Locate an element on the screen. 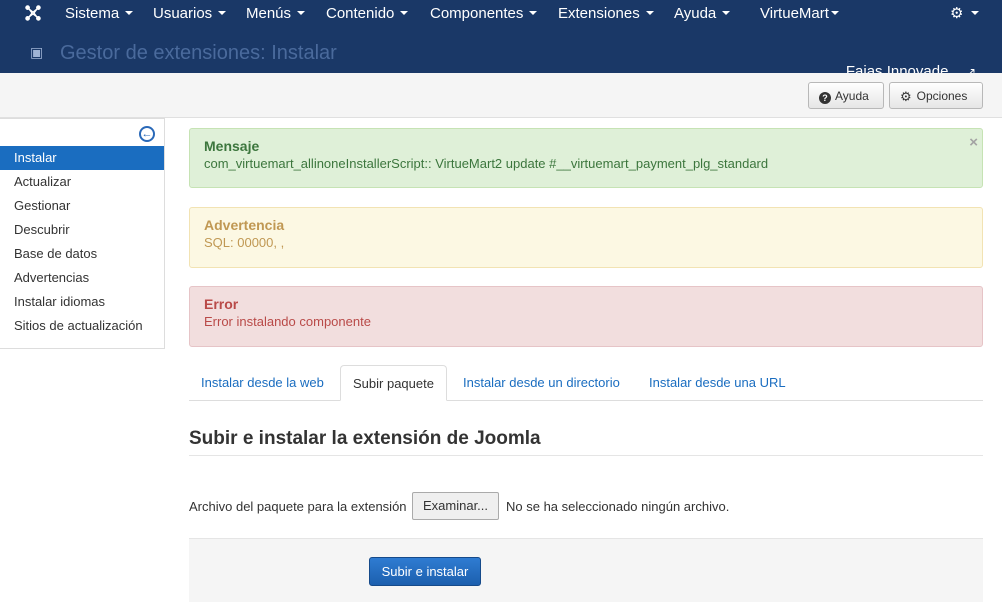  help-label: Ayuda is located at coordinates (852, 96).